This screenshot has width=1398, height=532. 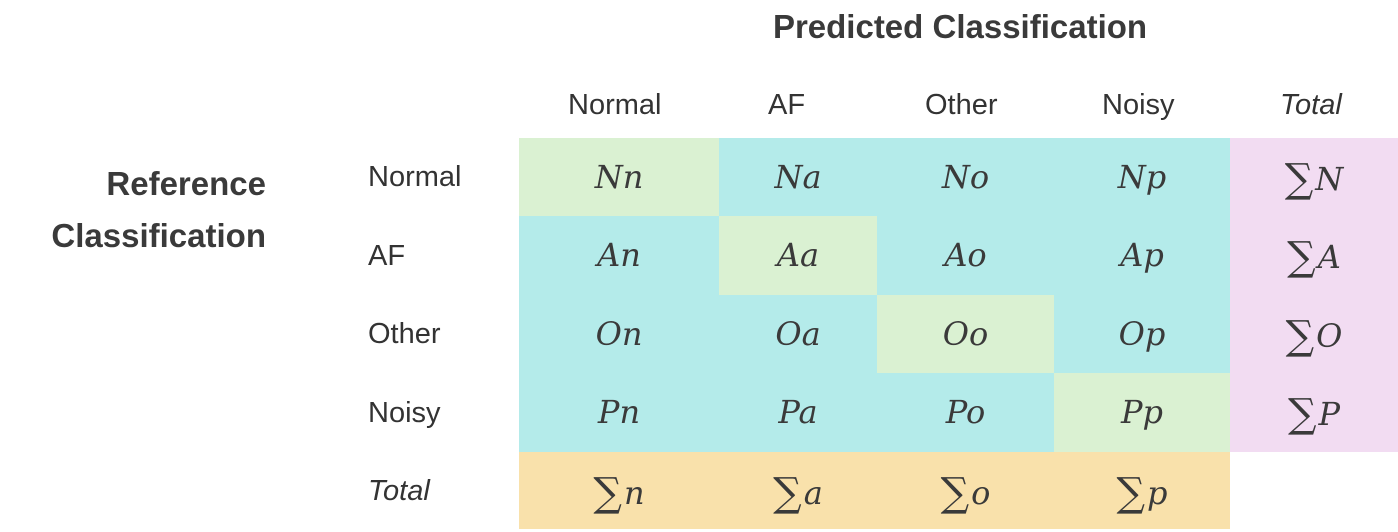 I want to click on reference-classification-label: Reference Classification, so click(x=133, y=210).